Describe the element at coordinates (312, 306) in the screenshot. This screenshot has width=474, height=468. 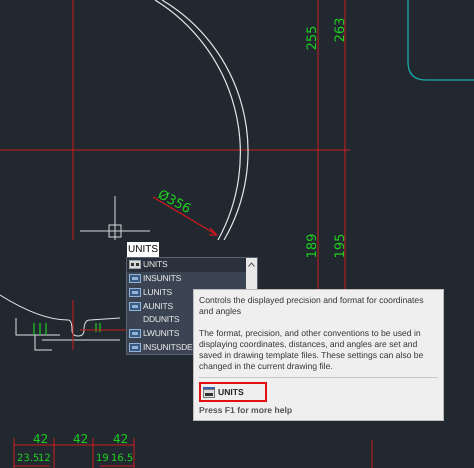
I see `tooltip-summary: Controls the displayed precision and format for coordinates and angles` at that location.